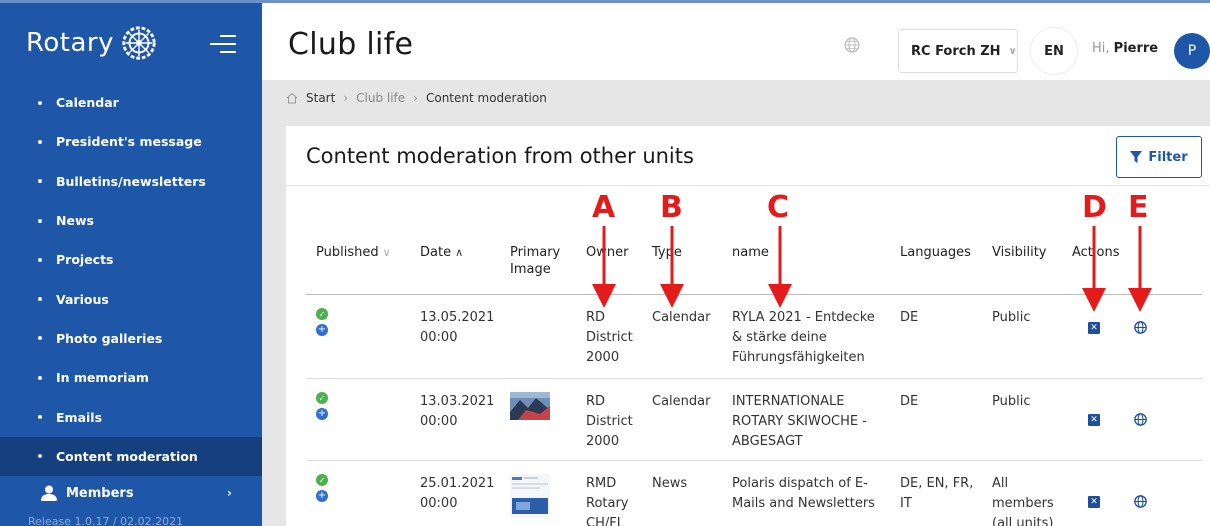  What do you see at coordinates (131, 338) in the screenshot?
I see `sidebar-item-photo-galleries: Photo galleries` at bounding box center [131, 338].